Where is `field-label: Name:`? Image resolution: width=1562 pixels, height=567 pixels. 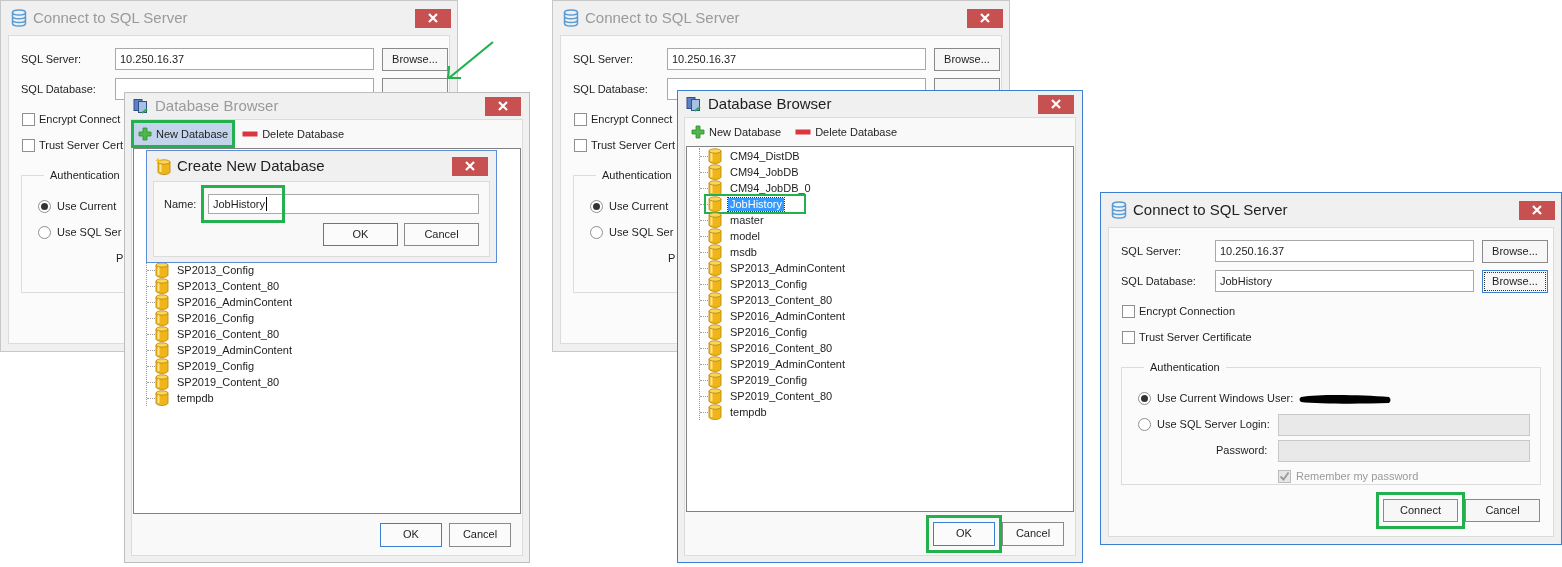
field-label: Name: is located at coordinates (181, 204).